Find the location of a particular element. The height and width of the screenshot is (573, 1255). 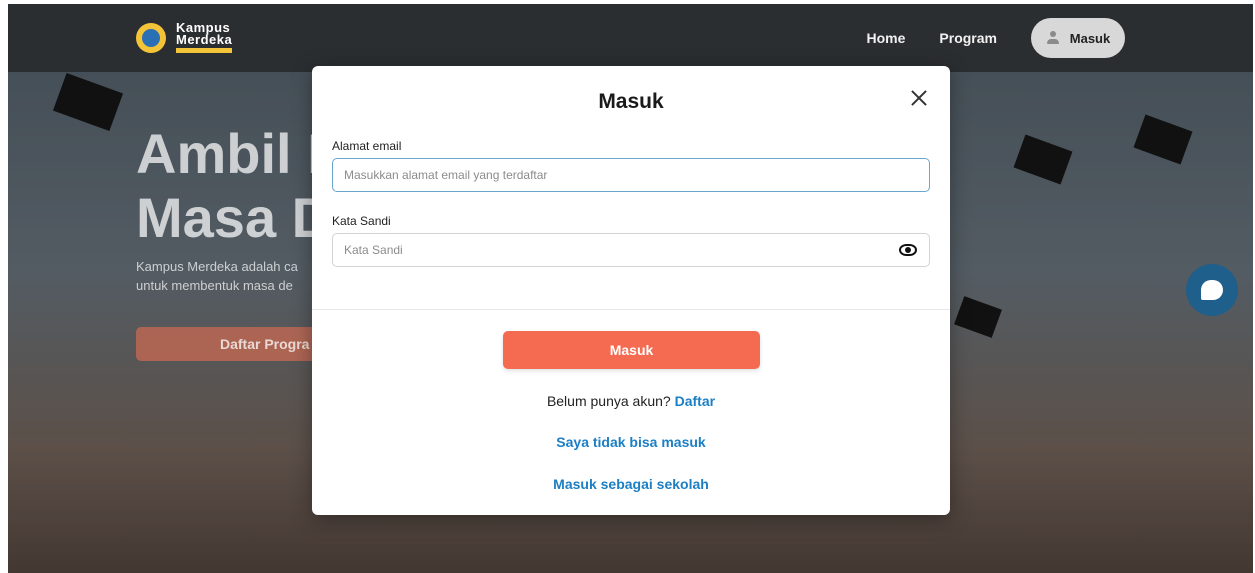

signup-prompt: Belum punya akun? Daftar is located at coordinates (631, 401).